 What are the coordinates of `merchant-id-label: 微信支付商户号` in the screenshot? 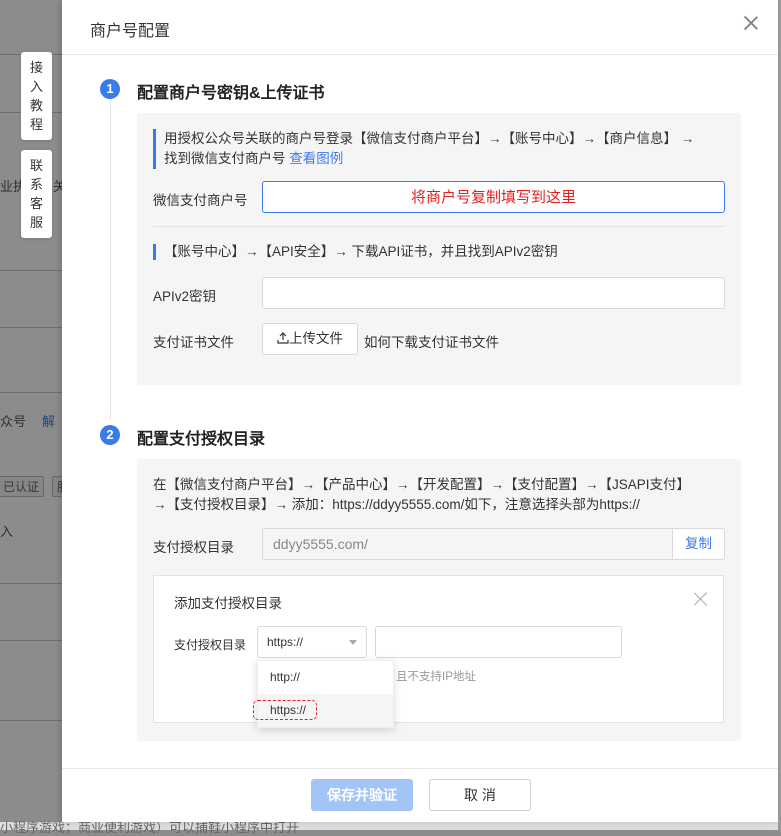 It's located at (200, 200).